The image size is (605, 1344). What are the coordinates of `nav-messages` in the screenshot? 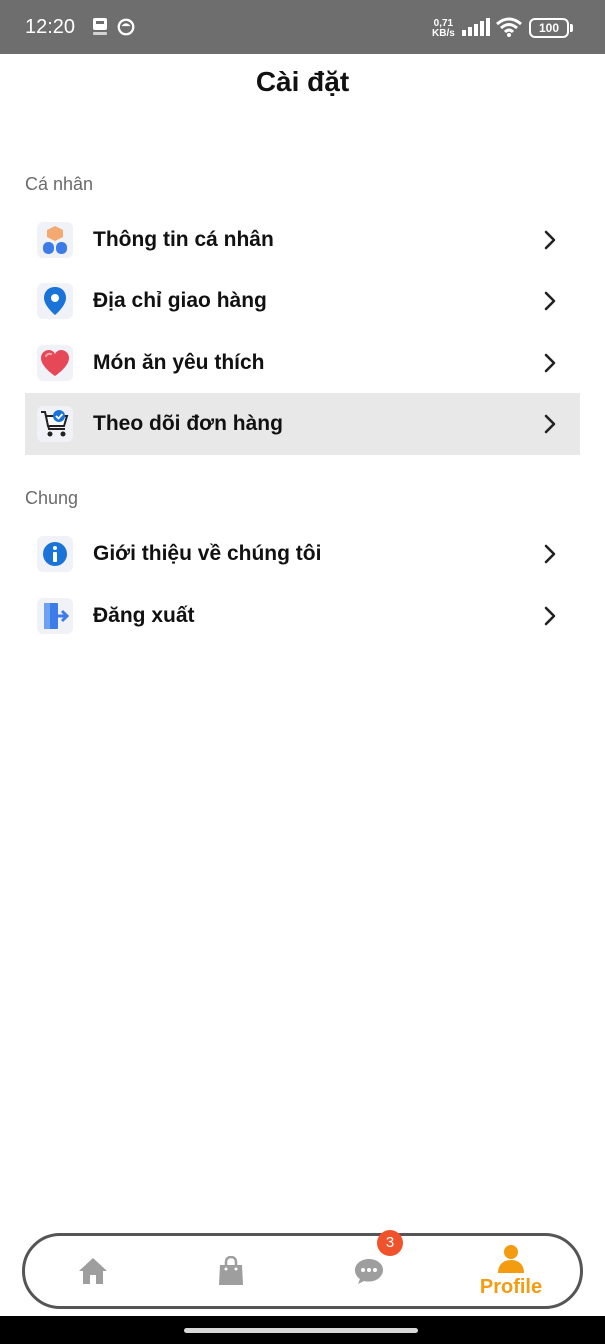 It's located at (369, 1271).